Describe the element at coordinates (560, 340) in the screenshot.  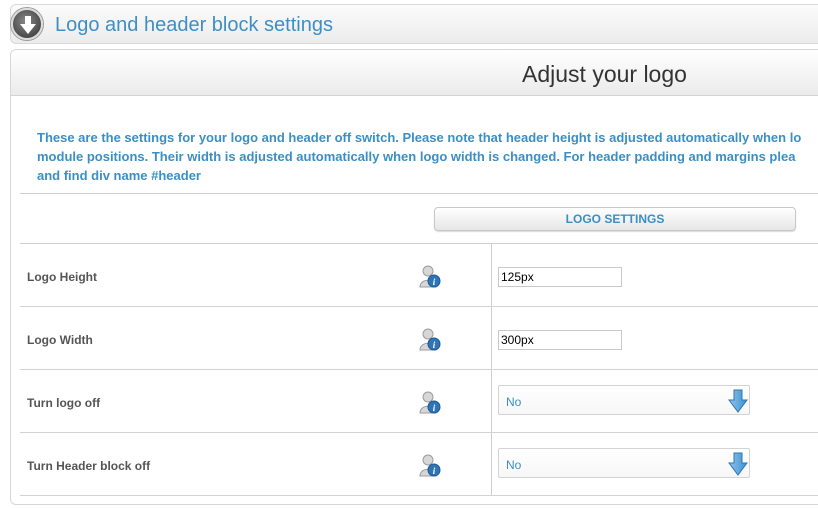
I see `logo-width-input` at that location.